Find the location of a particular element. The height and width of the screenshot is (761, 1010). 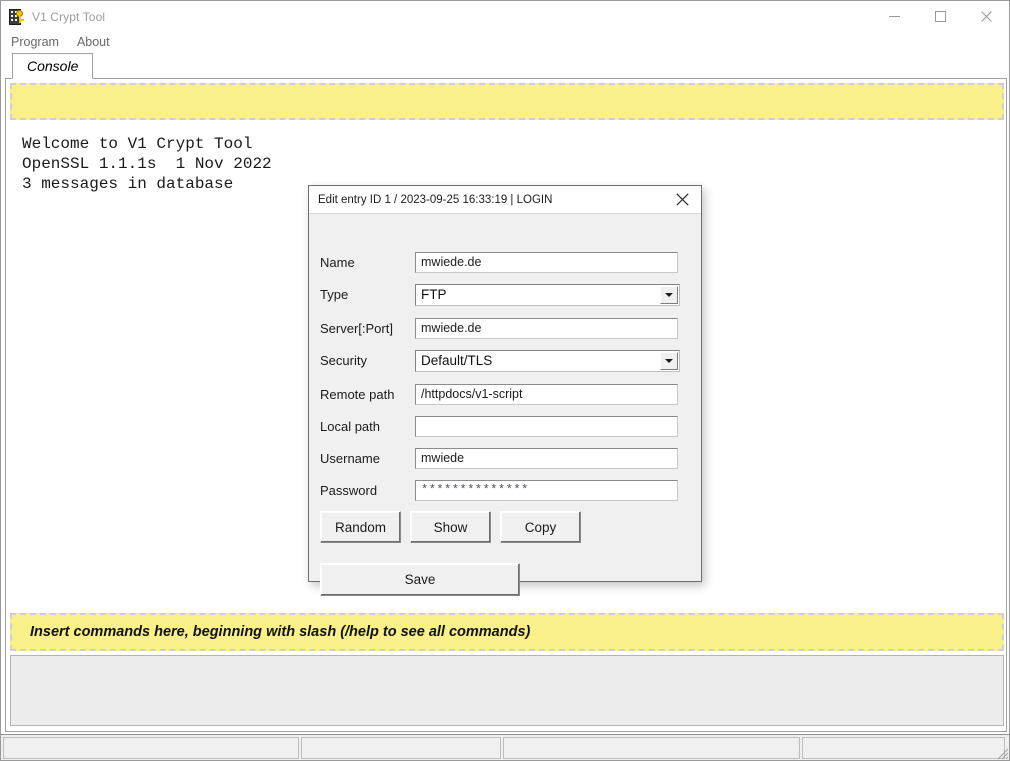

menu-item-program: Program is located at coordinates (35, 42).